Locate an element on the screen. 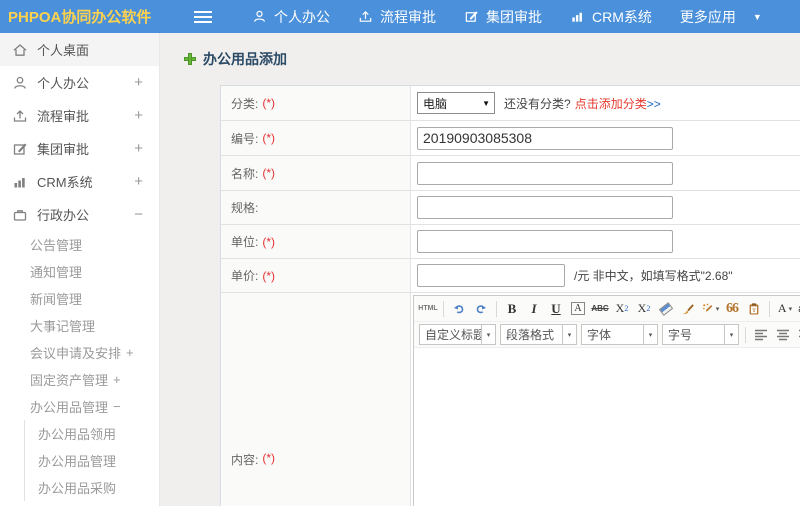 This screenshot has width=800, height=506. category-select-value: 电脑 is located at coordinates (435, 103).